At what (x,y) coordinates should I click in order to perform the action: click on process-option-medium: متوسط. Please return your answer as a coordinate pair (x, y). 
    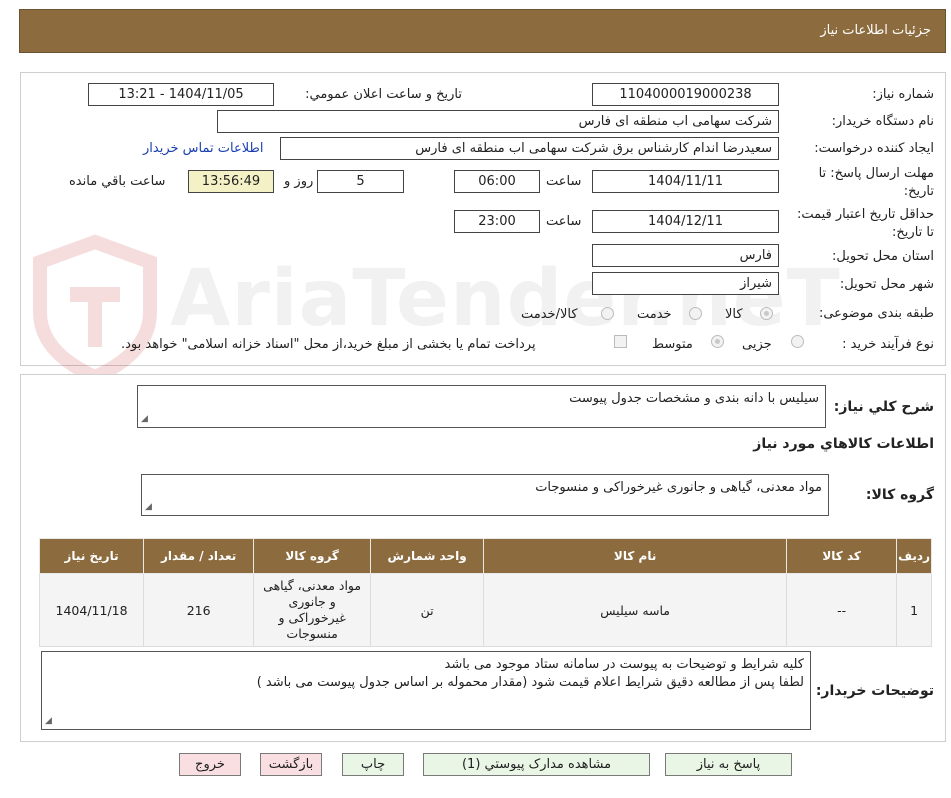
    Looking at the image, I should click on (672, 344).